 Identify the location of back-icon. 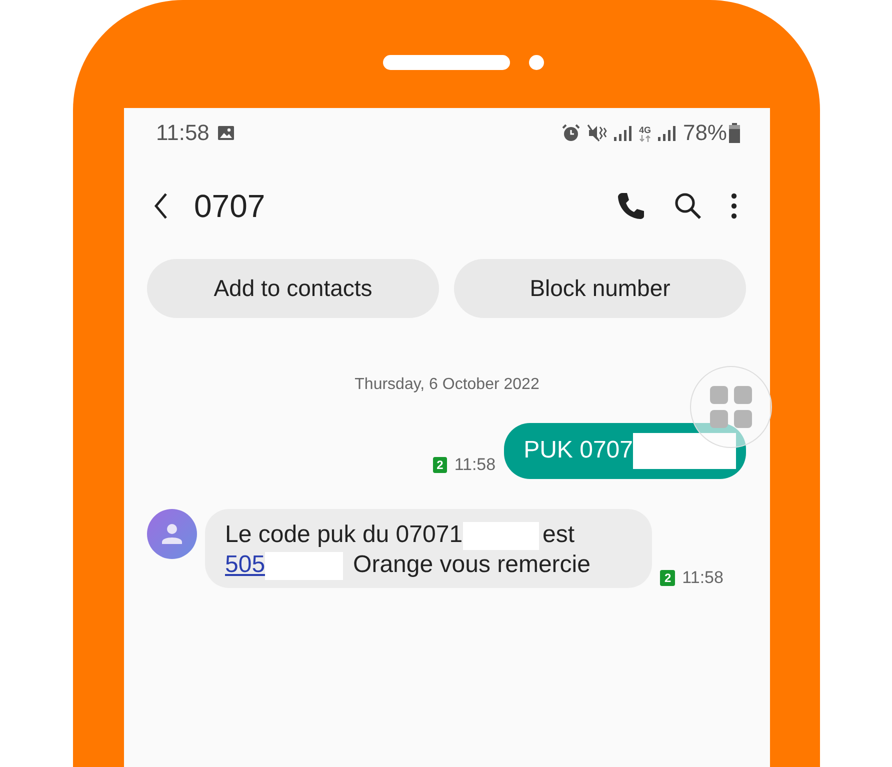
(161, 206).